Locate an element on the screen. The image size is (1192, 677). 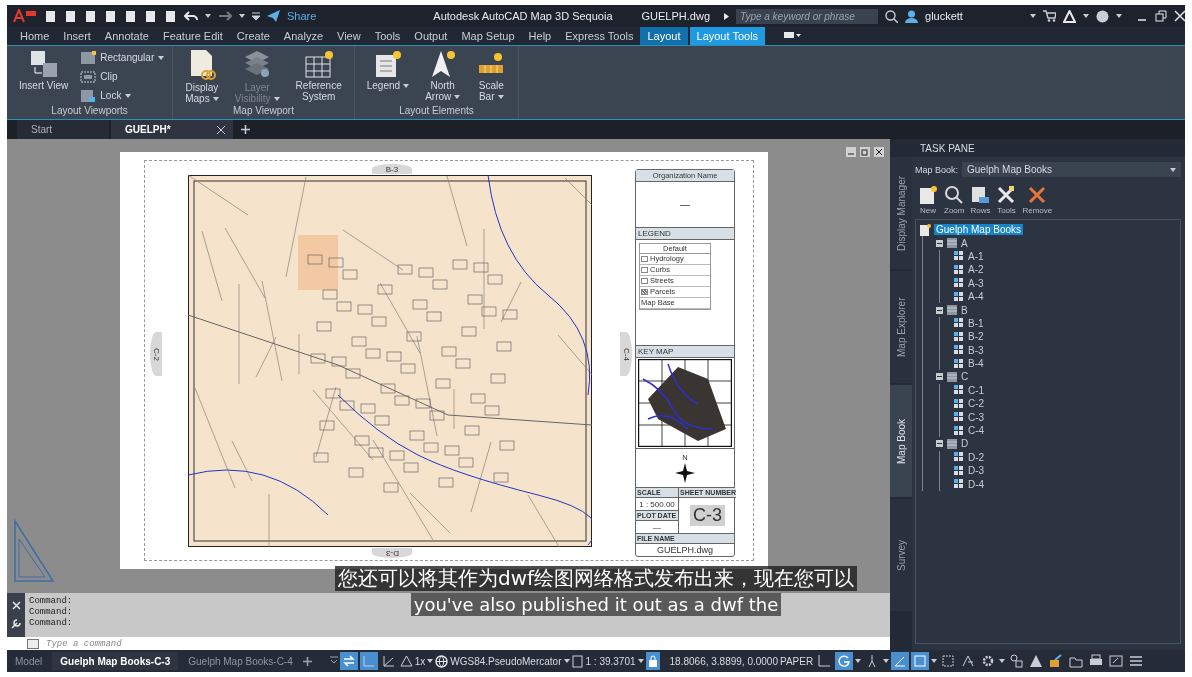
ribbon-tab: Annotate is located at coordinates (126, 36).